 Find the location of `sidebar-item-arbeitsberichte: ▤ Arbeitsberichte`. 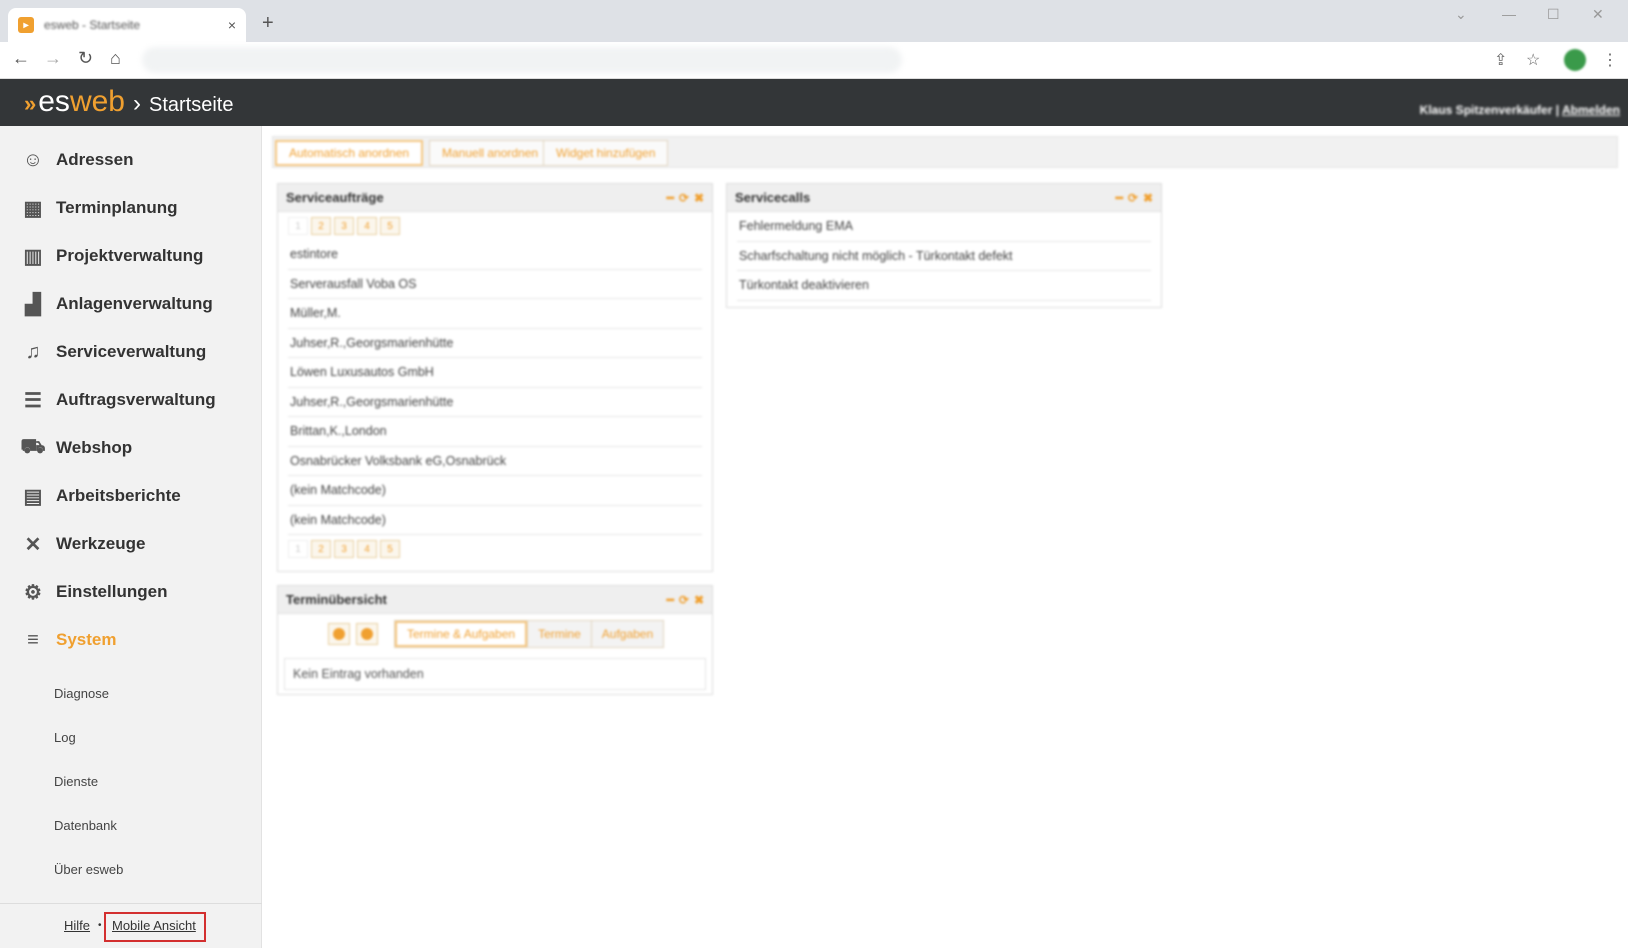

sidebar-item-arbeitsberichte: ▤ Arbeitsberichte is located at coordinates (100, 496).